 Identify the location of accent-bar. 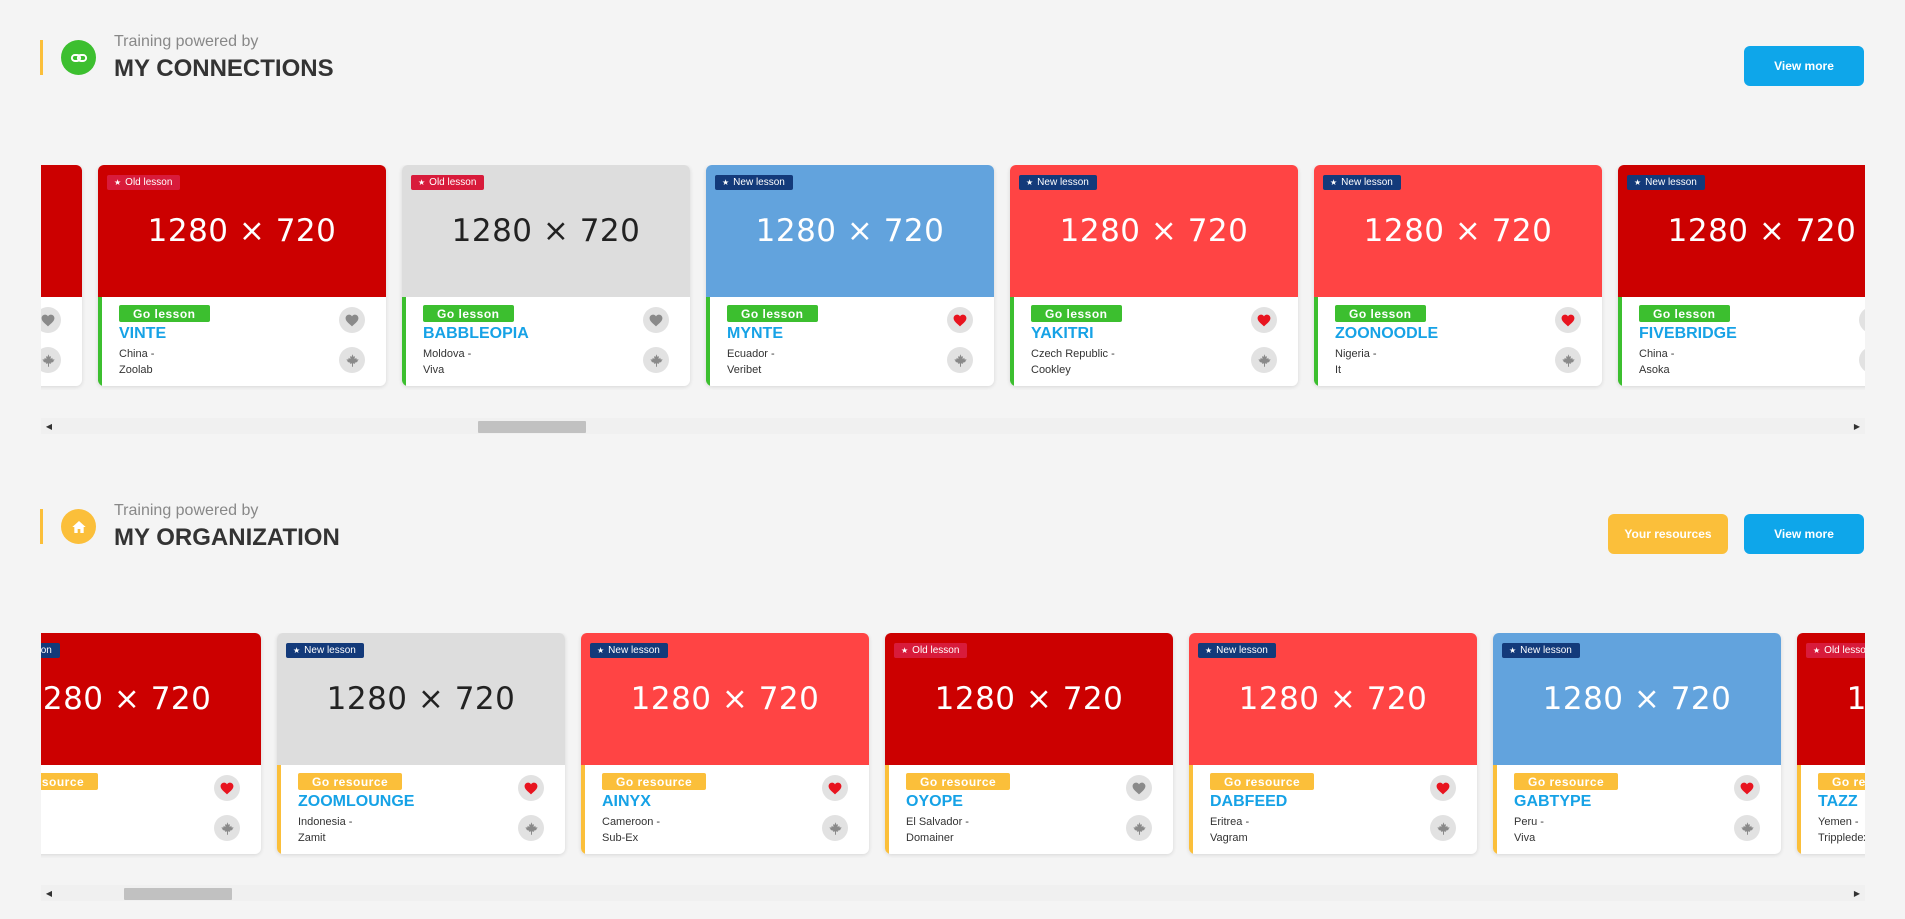
(41, 526).